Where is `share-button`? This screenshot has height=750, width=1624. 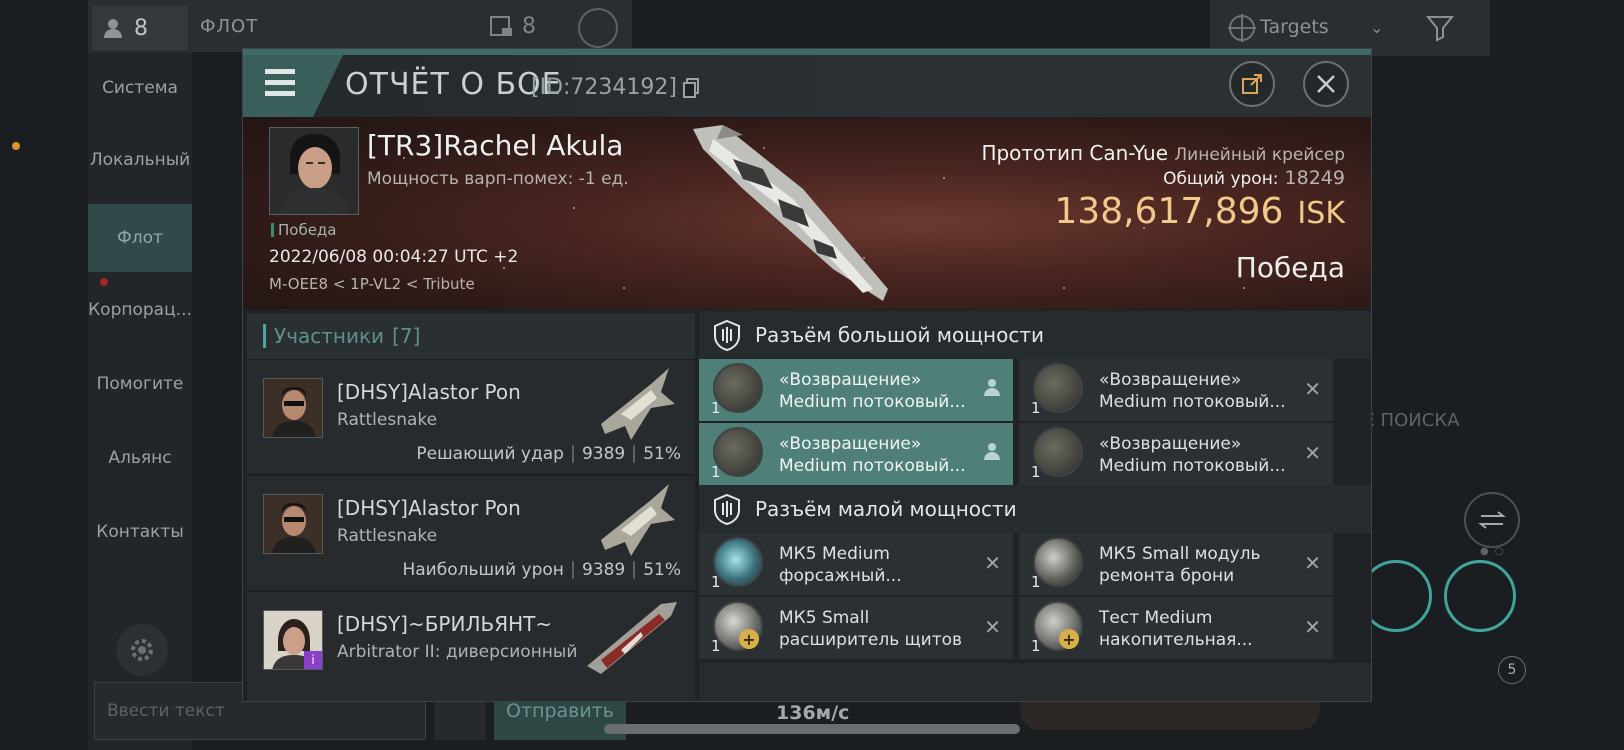 share-button is located at coordinates (1252, 84).